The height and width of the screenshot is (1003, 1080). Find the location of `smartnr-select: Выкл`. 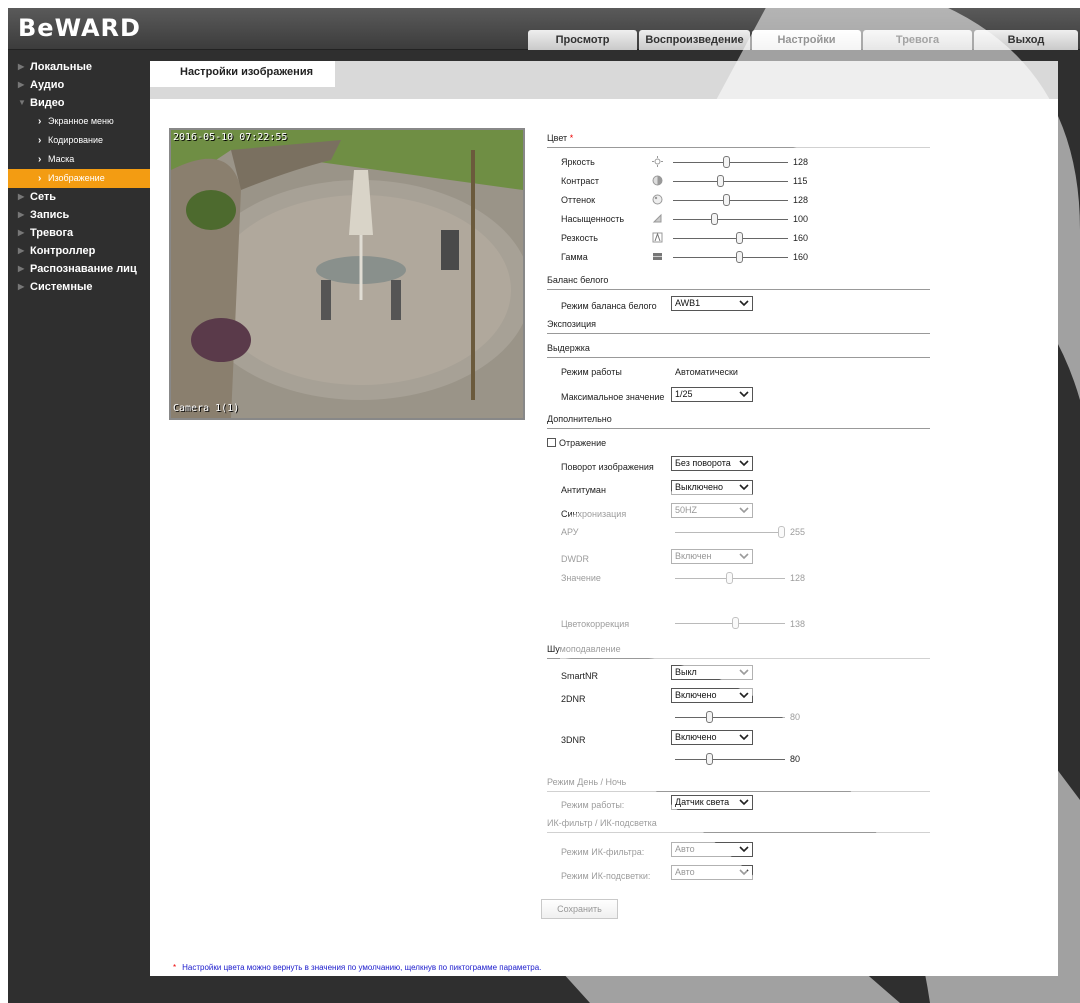

smartnr-select: Выкл is located at coordinates (712, 672).